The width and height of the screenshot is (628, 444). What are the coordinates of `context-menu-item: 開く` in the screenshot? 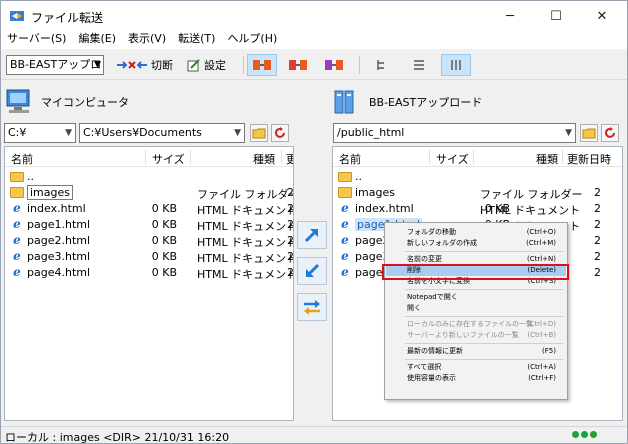 It's located at (476, 308).